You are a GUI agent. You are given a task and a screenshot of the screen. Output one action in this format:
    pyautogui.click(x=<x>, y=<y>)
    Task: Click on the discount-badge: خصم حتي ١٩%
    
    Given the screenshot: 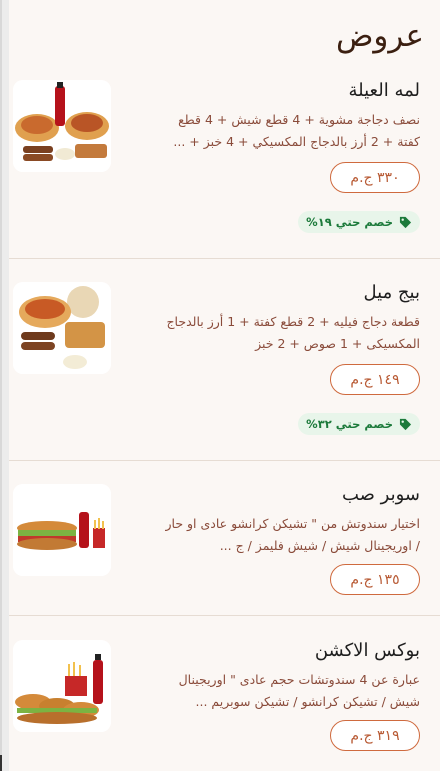 What is the action you would take?
    pyautogui.click(x=359, y=222)
    